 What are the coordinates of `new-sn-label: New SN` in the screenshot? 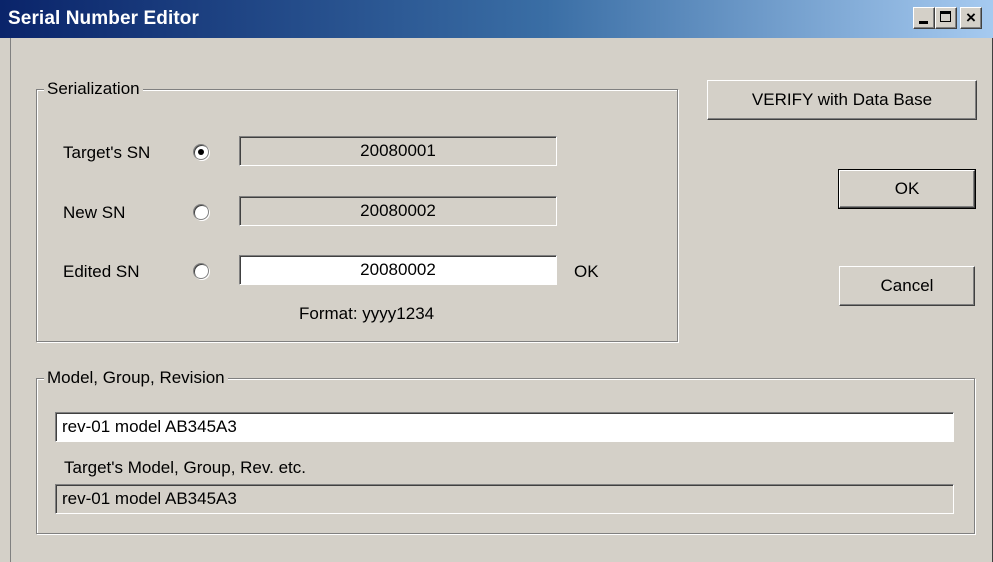 It's located at (94, 212).